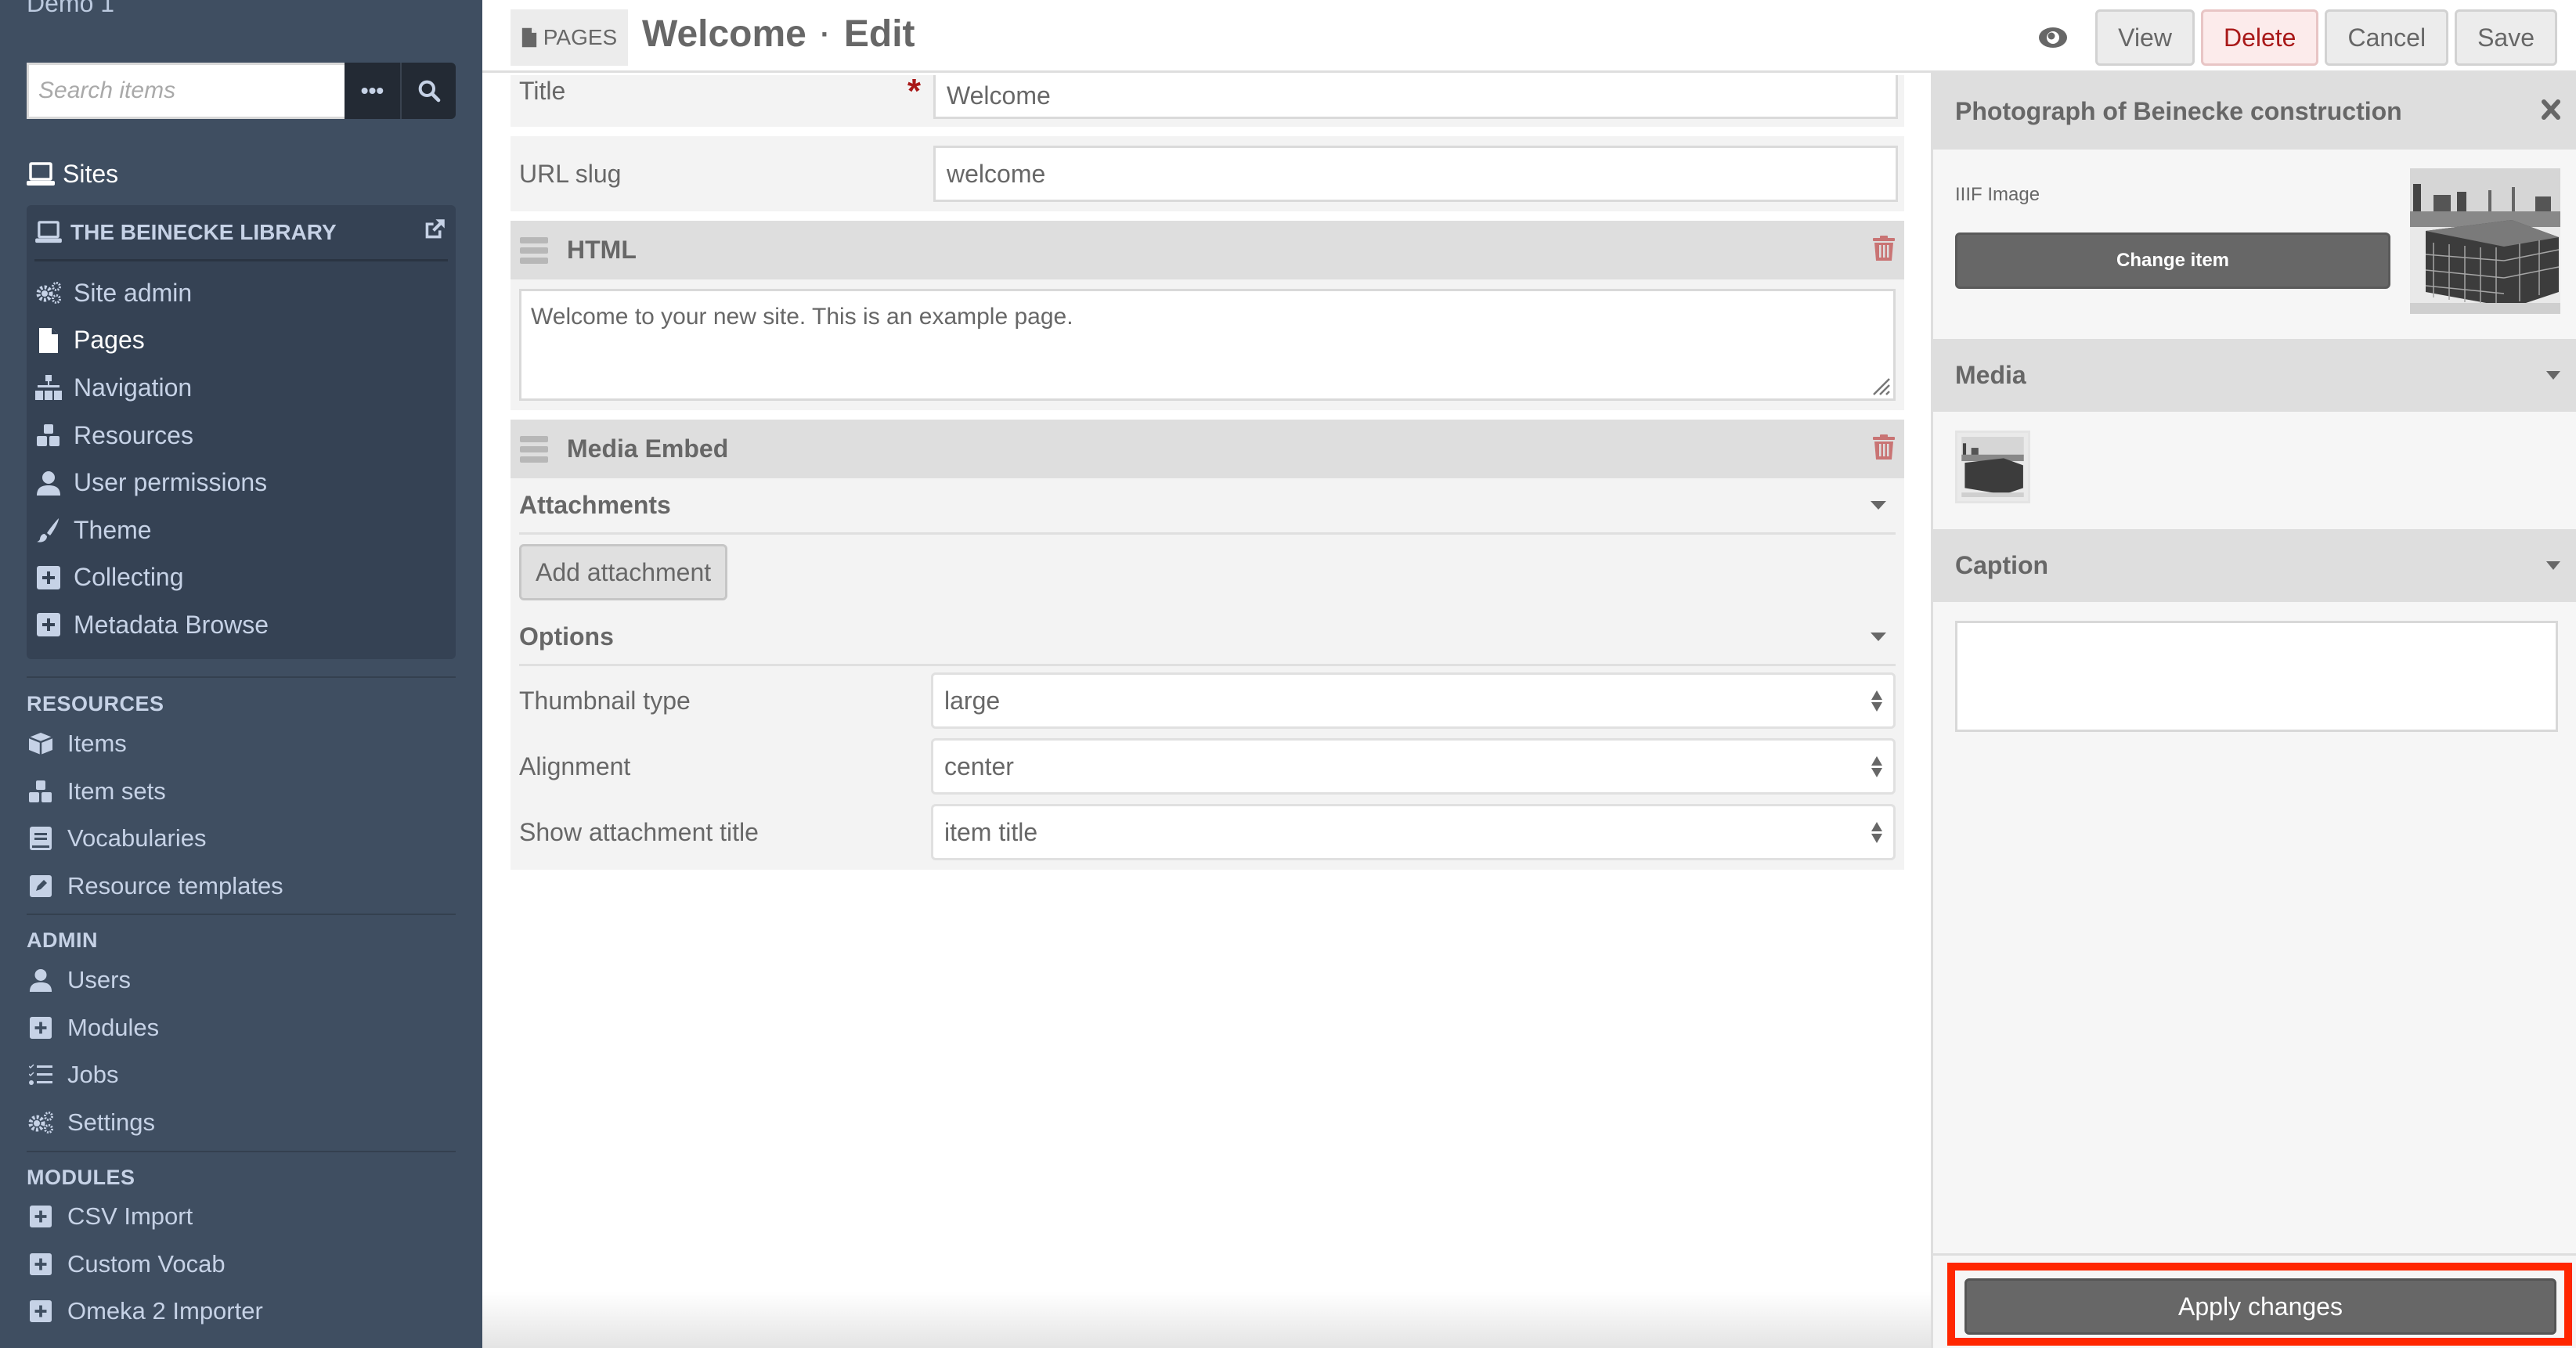  I want to click on slug-input: welcome, so click(1415, 174).